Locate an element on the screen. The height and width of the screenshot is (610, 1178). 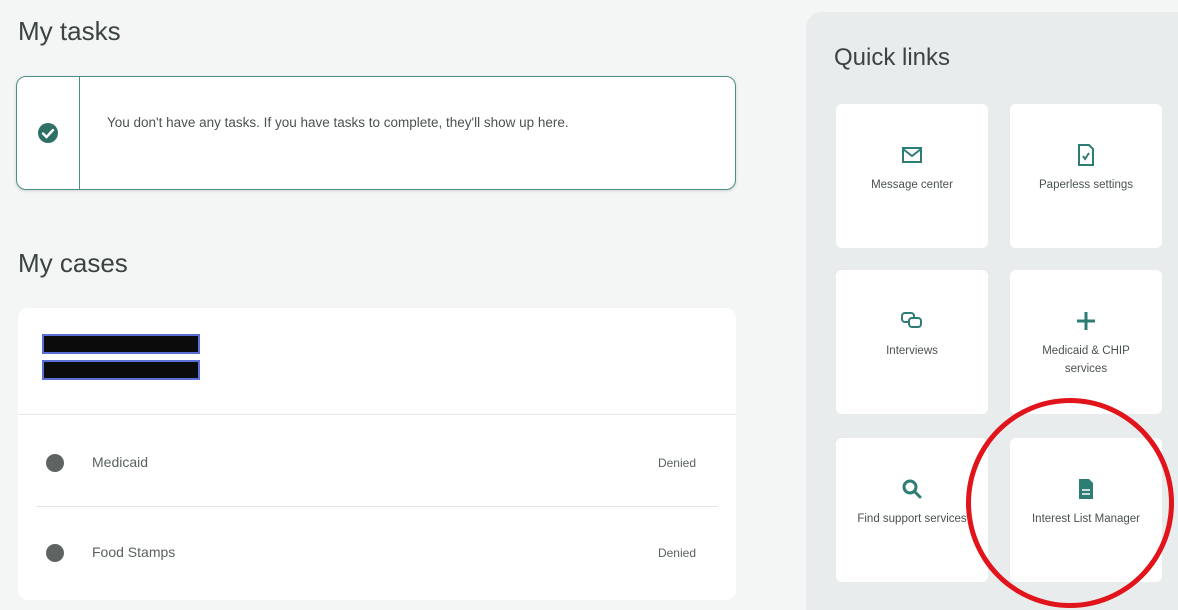
quick-link-label: Paperless settings is located at coordinates (1086, 185).